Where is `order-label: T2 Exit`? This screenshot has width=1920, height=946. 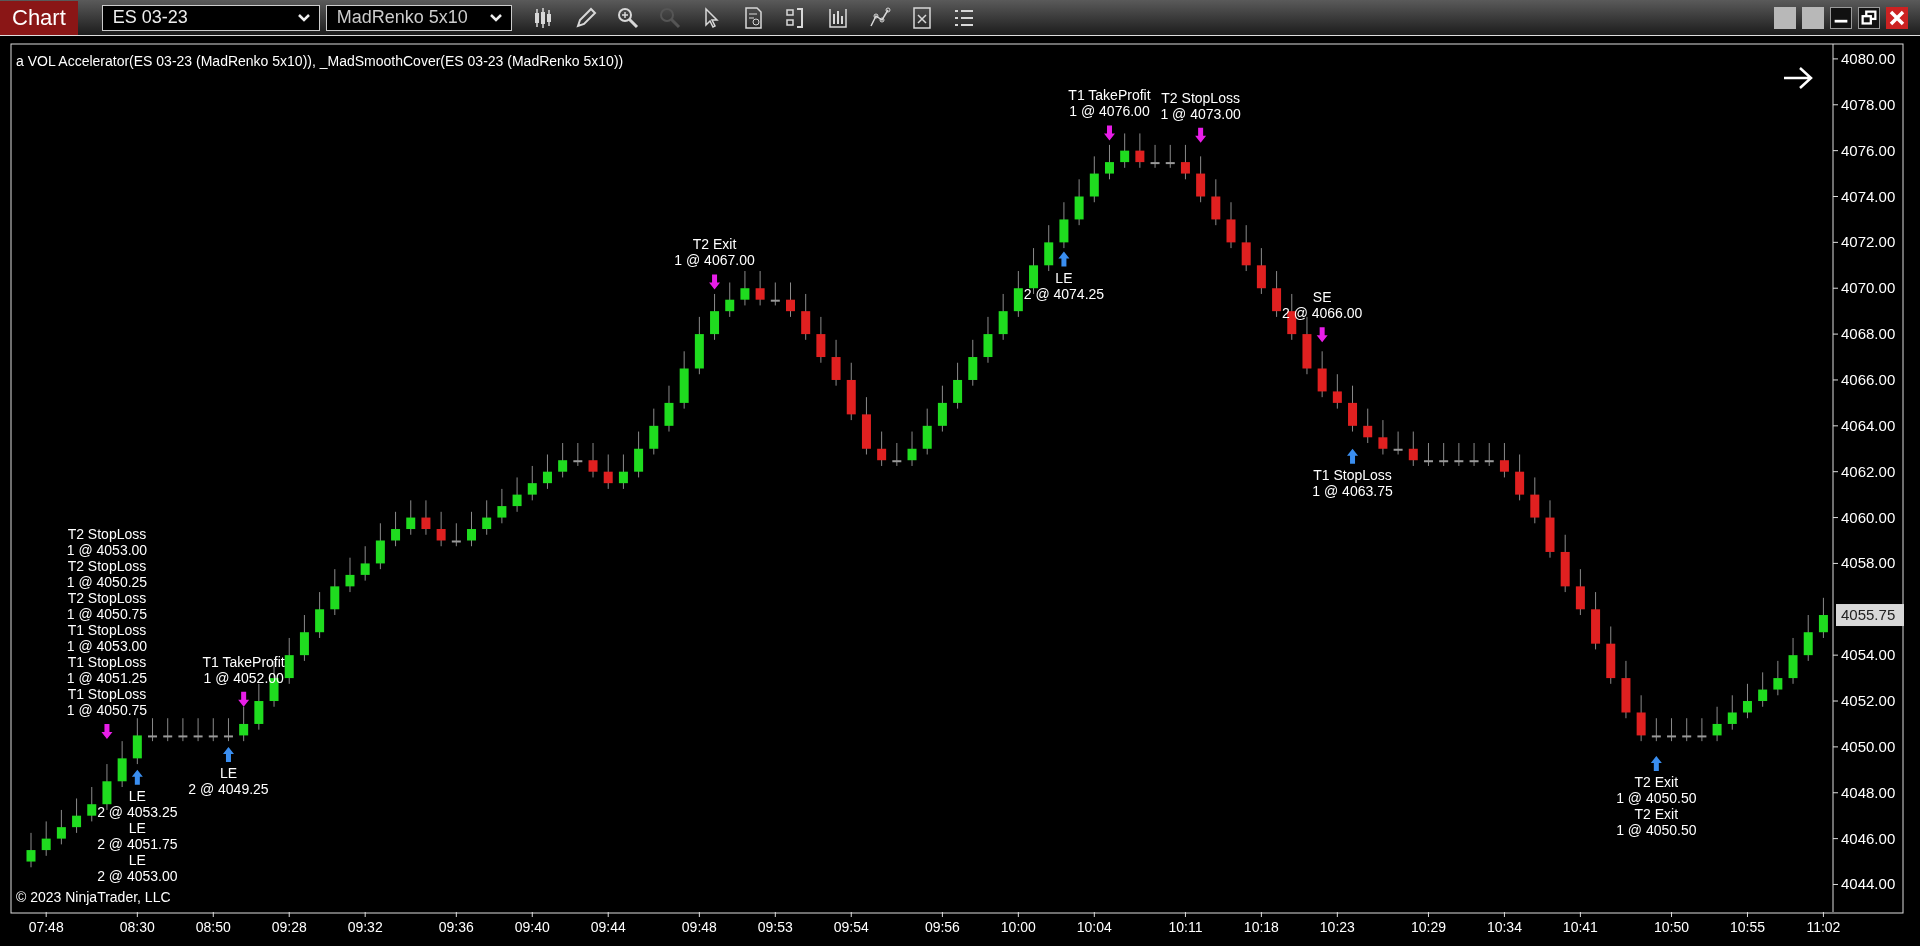 order-label: T2 Exit is located at coordinates (1656, 814).